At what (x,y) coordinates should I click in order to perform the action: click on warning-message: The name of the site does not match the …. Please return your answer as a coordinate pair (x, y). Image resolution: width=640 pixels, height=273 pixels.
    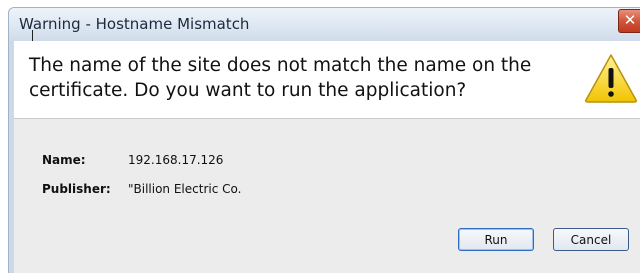
    Looking at the image, I should click on (280, 78).